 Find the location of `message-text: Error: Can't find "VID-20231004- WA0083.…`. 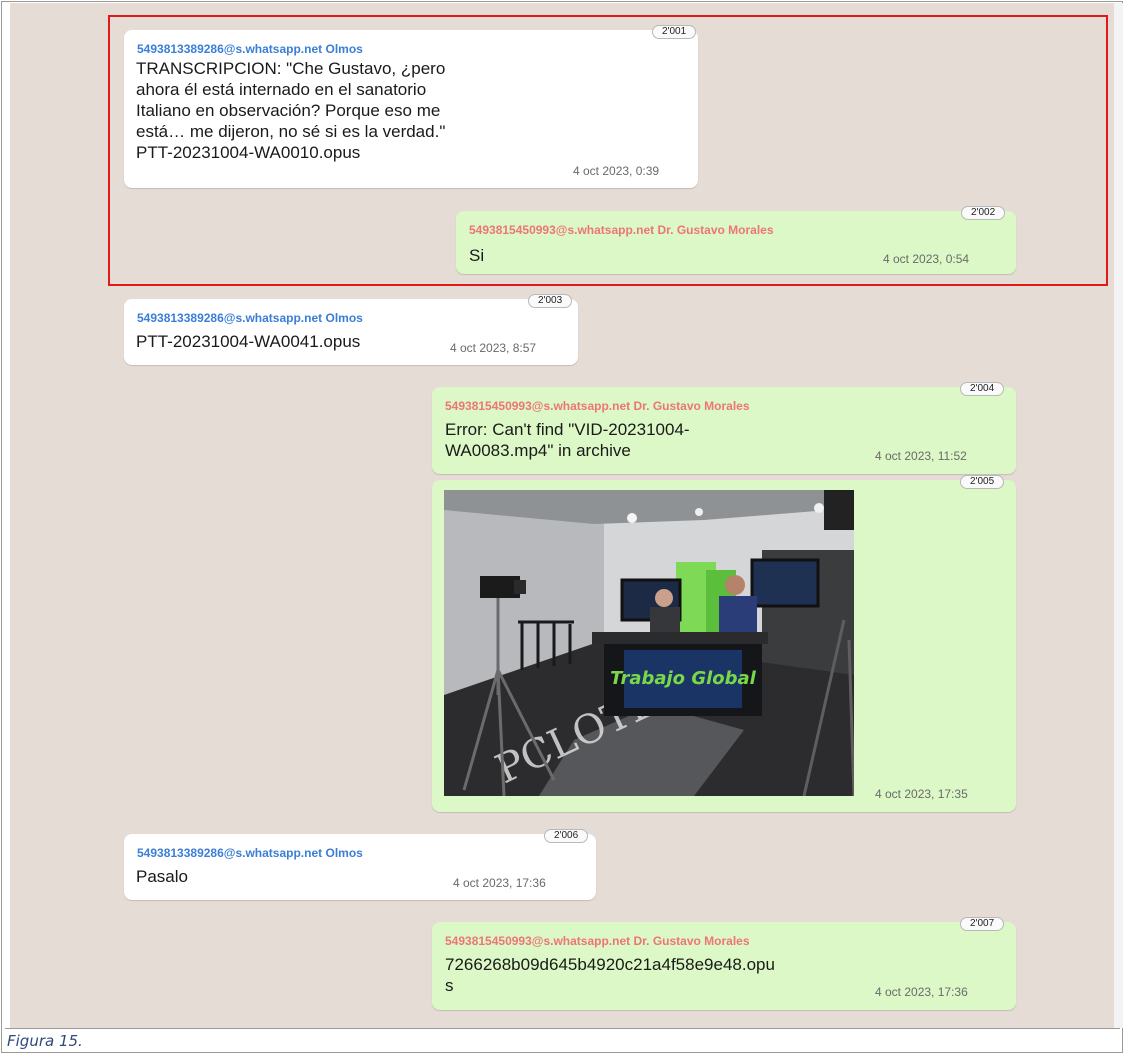

message-text: Error: Can't find "VID-20231004- WA0083.… is located at coordinates (567, 440).